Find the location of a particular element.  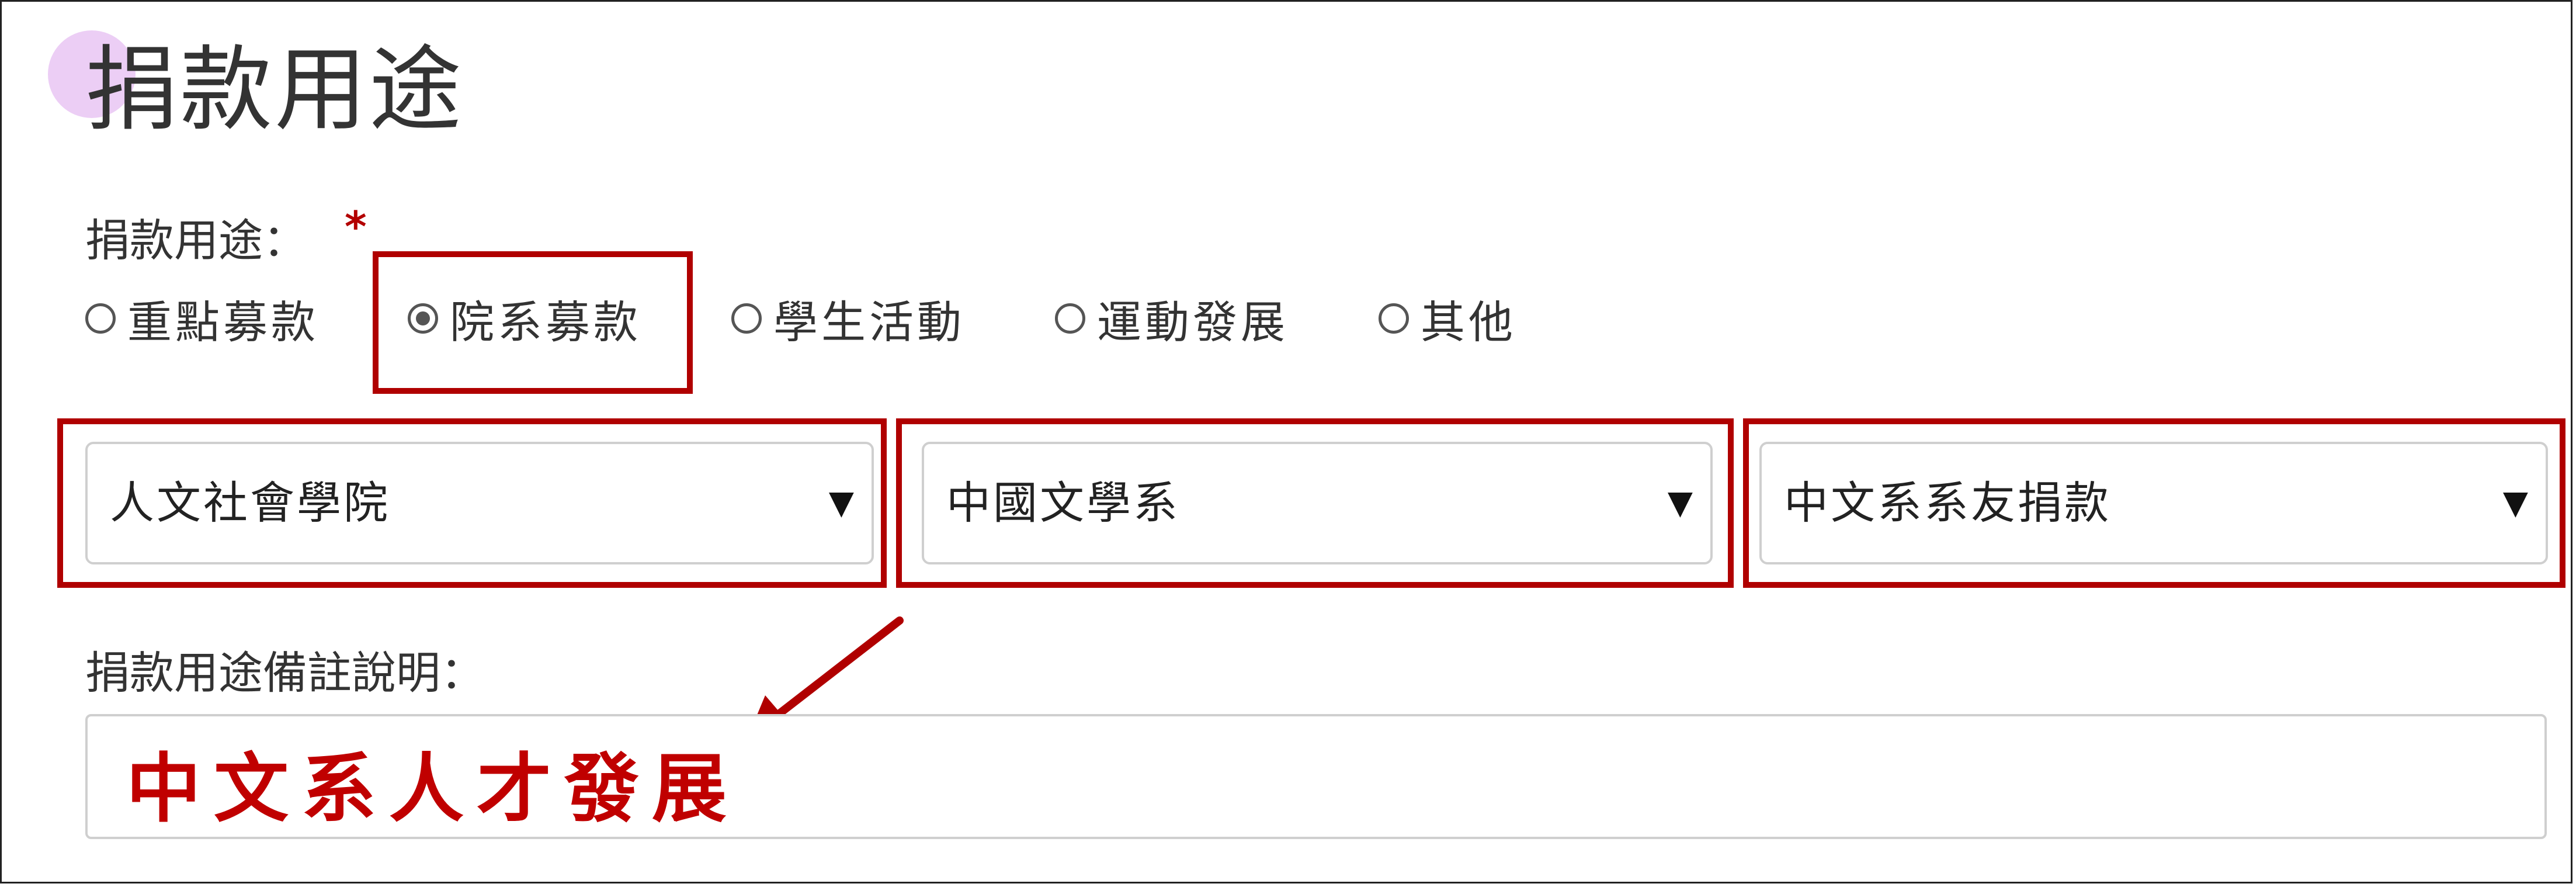

radio-label: 學生活動 is located at coordinates (869, 322).